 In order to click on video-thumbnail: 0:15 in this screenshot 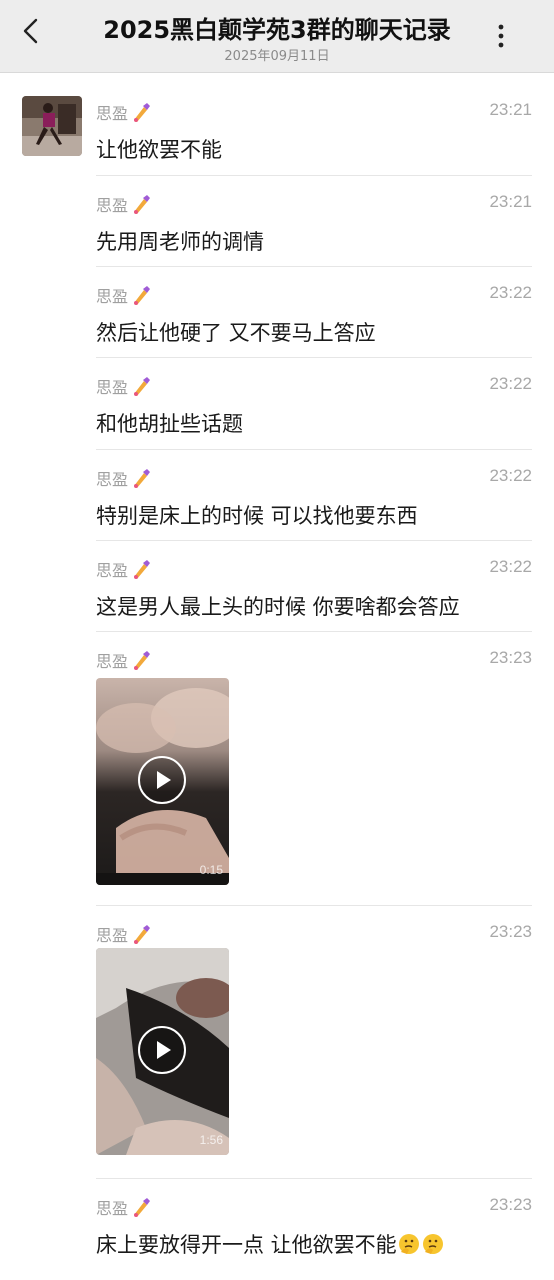, I will do `click(162, 781)`.